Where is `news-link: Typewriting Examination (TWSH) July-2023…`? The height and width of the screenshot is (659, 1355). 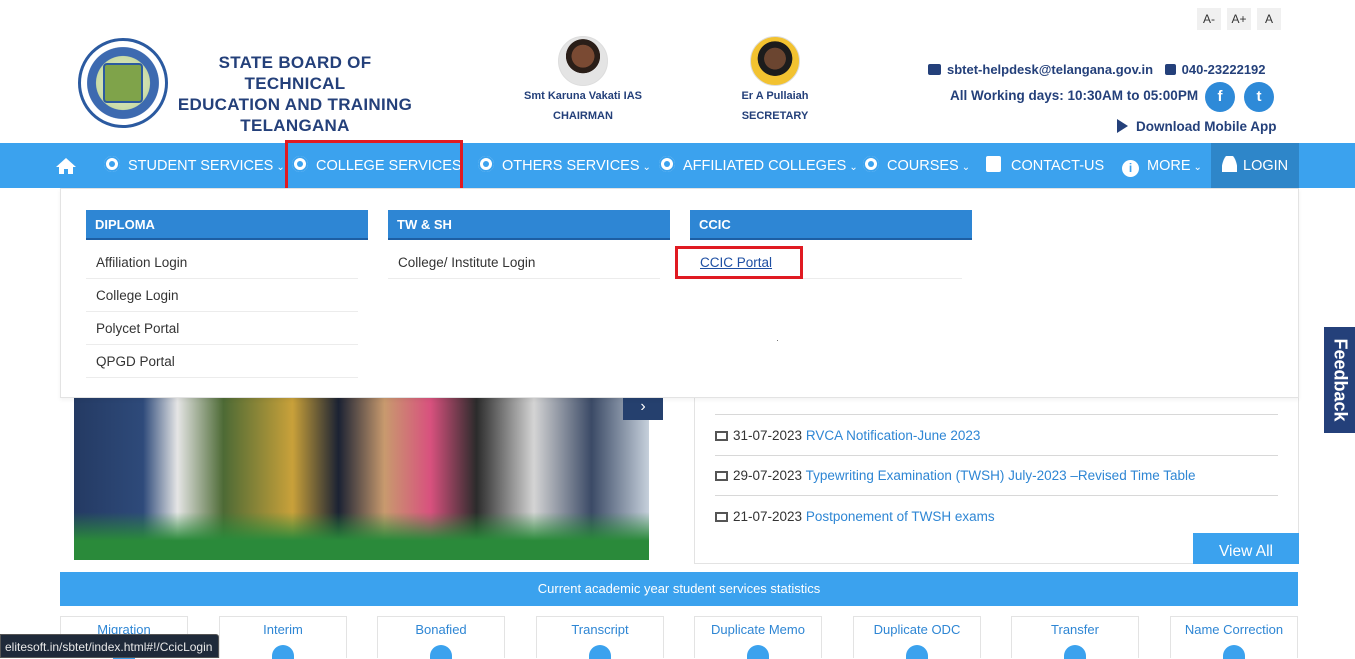
news-link: Typewriting Examination (TWSH) July-2023… is located at coordinates (1001, 475).